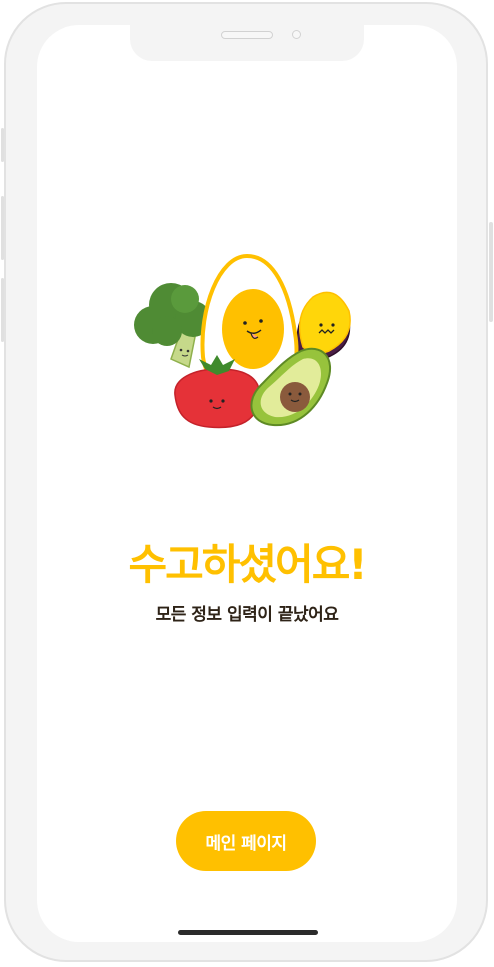 The height and width of the screenshot is (967, 494). What do you see at coordinates (247, 43) in the screenshot?
I see `phone-notch` at bounding box center [247, 43].